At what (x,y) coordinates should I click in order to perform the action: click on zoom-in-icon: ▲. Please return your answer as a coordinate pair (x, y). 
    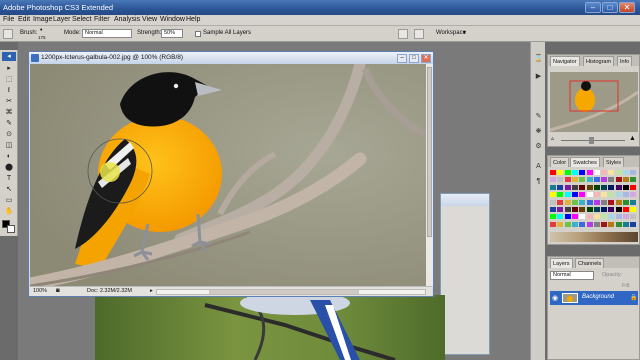
    Looking at the image, I should click on (632, 138).